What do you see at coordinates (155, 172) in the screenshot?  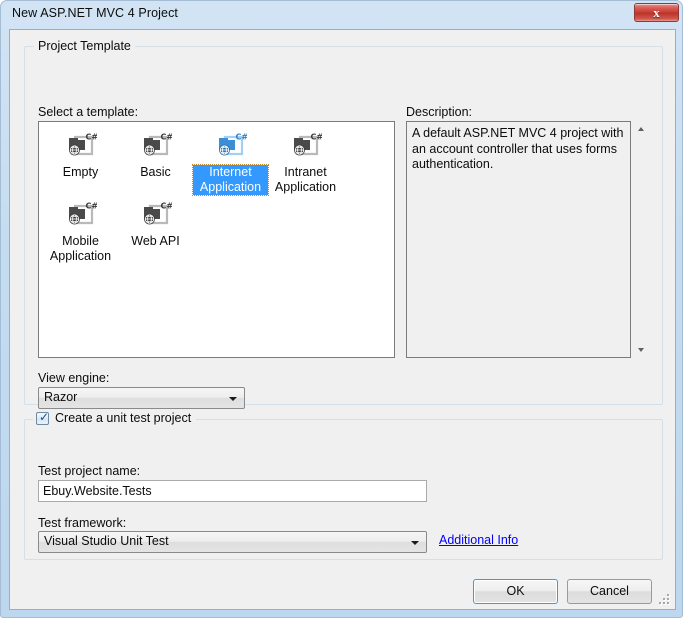 I see `template-item-label: Basic` at bounding box center [155, 172].